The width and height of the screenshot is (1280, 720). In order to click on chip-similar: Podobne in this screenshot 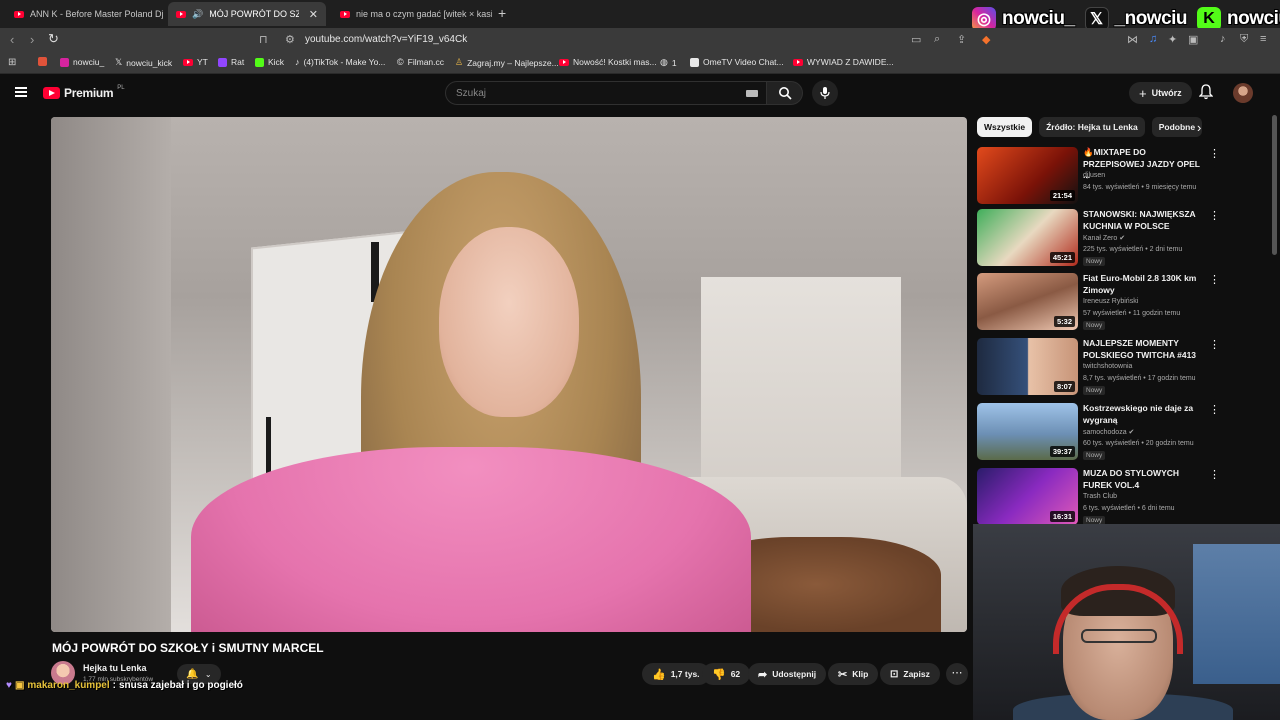, I will do `click(1177, 127)`.